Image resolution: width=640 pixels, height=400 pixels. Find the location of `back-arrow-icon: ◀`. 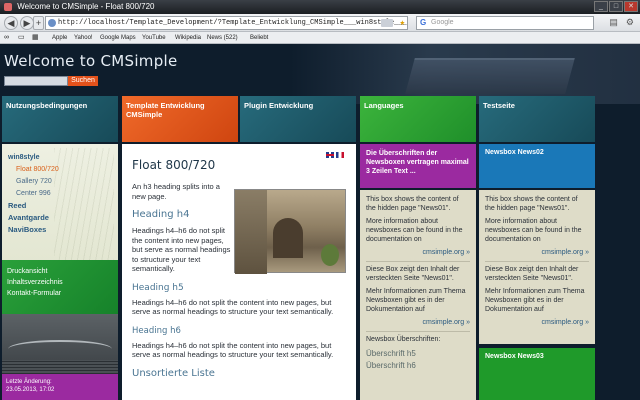

back-arrow-icon: ◀ is located at coordinates (11, 23).